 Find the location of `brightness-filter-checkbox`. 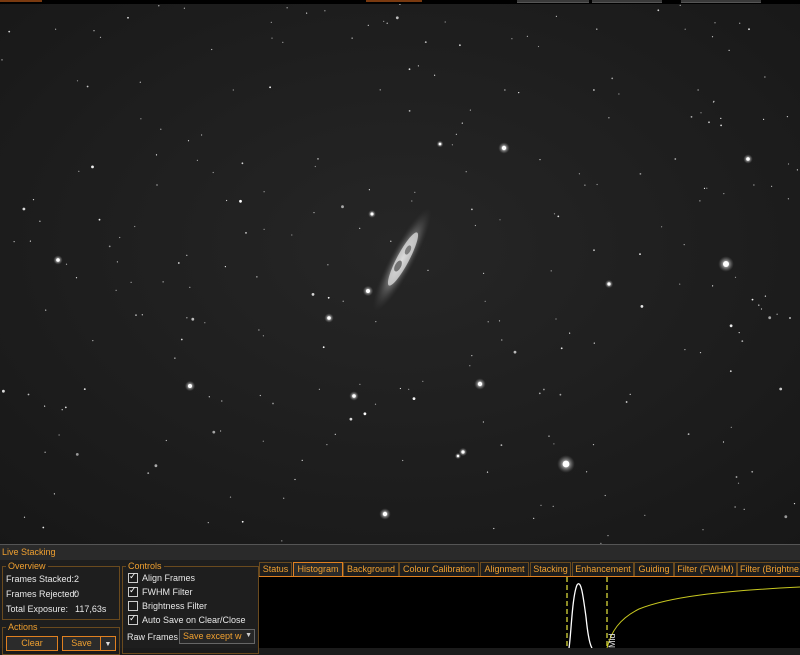

brightness-filter-checkbox is located at coordinates (133, 606).